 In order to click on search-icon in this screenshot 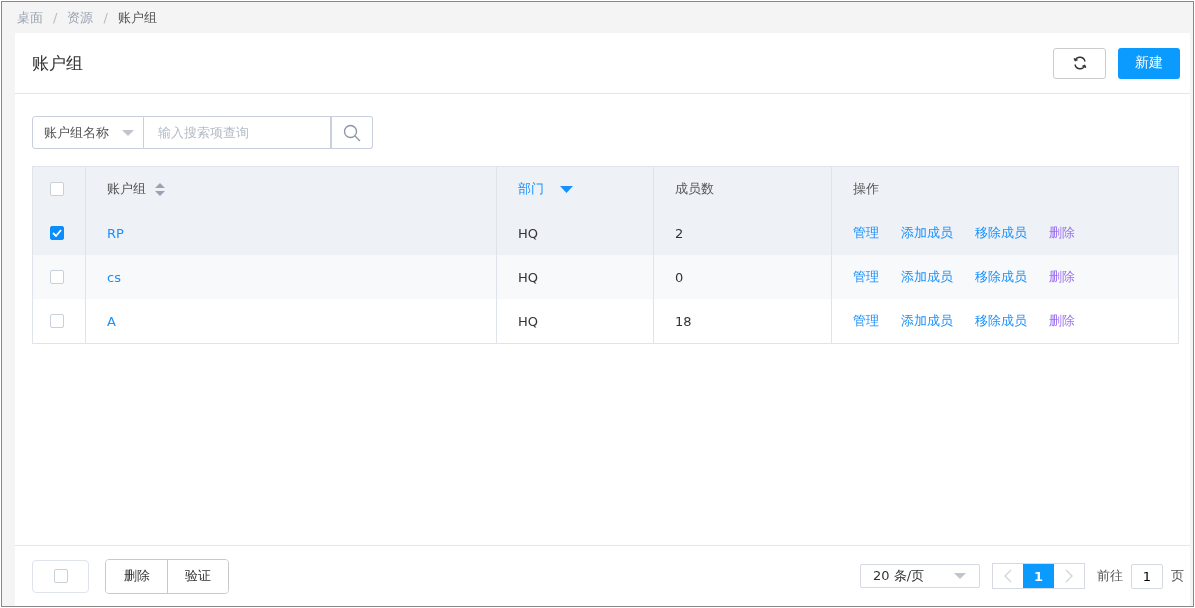, I will do `click(352, 132)`.